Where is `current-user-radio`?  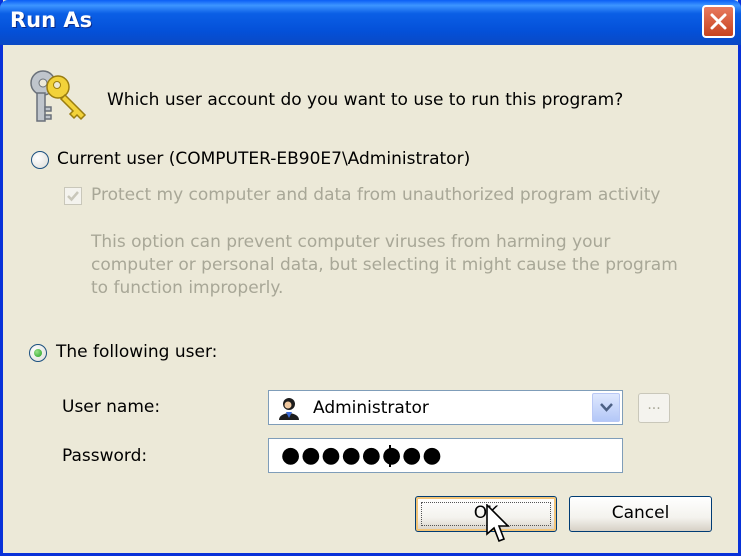
current-user-radio is located at coordinates (40, 160).